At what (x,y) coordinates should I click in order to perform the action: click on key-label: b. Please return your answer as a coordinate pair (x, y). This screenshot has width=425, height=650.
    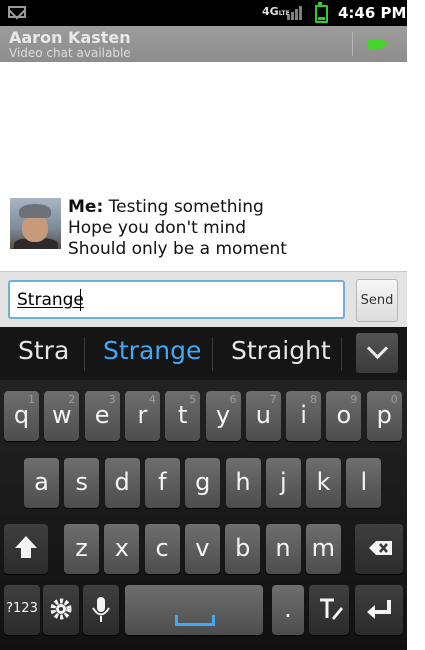
    Looking at the image, I should click on (243, 548).